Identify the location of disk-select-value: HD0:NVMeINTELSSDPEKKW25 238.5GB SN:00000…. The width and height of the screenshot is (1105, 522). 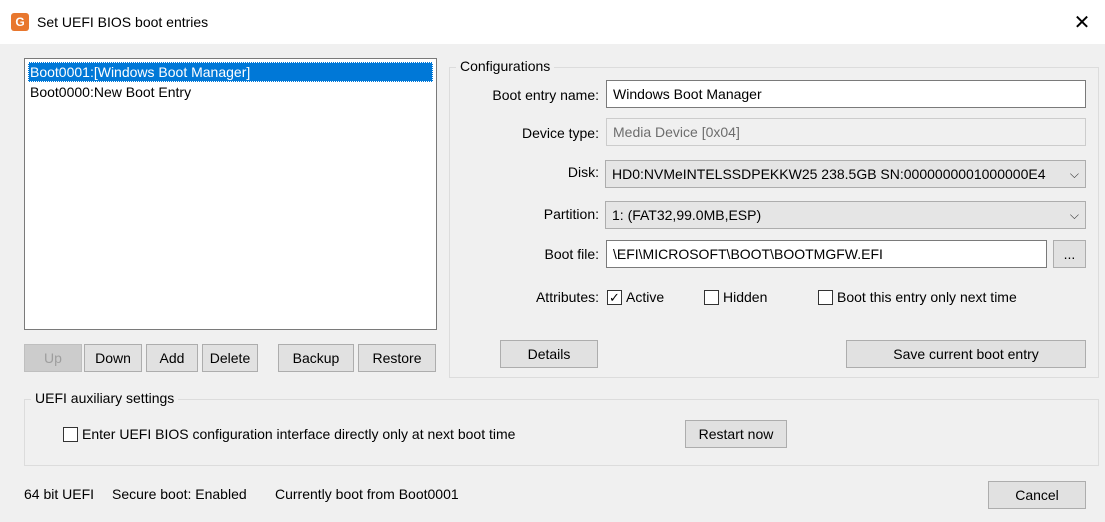
(829, 174).